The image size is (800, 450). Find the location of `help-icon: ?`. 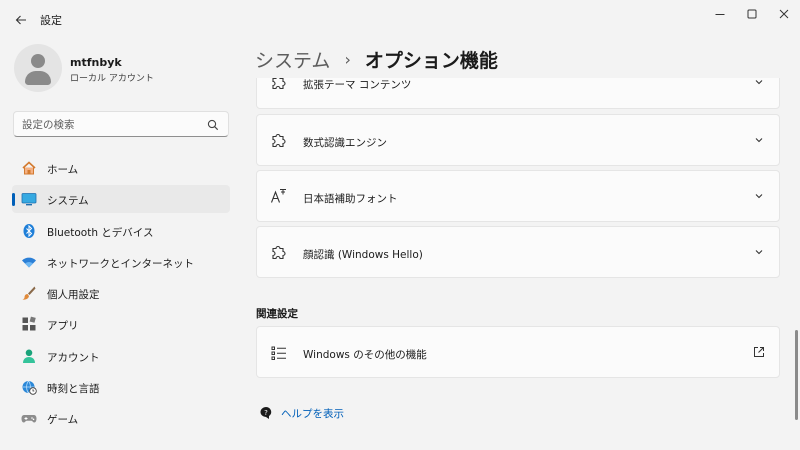

help-icon: ? is located at coordinates (266, 413).